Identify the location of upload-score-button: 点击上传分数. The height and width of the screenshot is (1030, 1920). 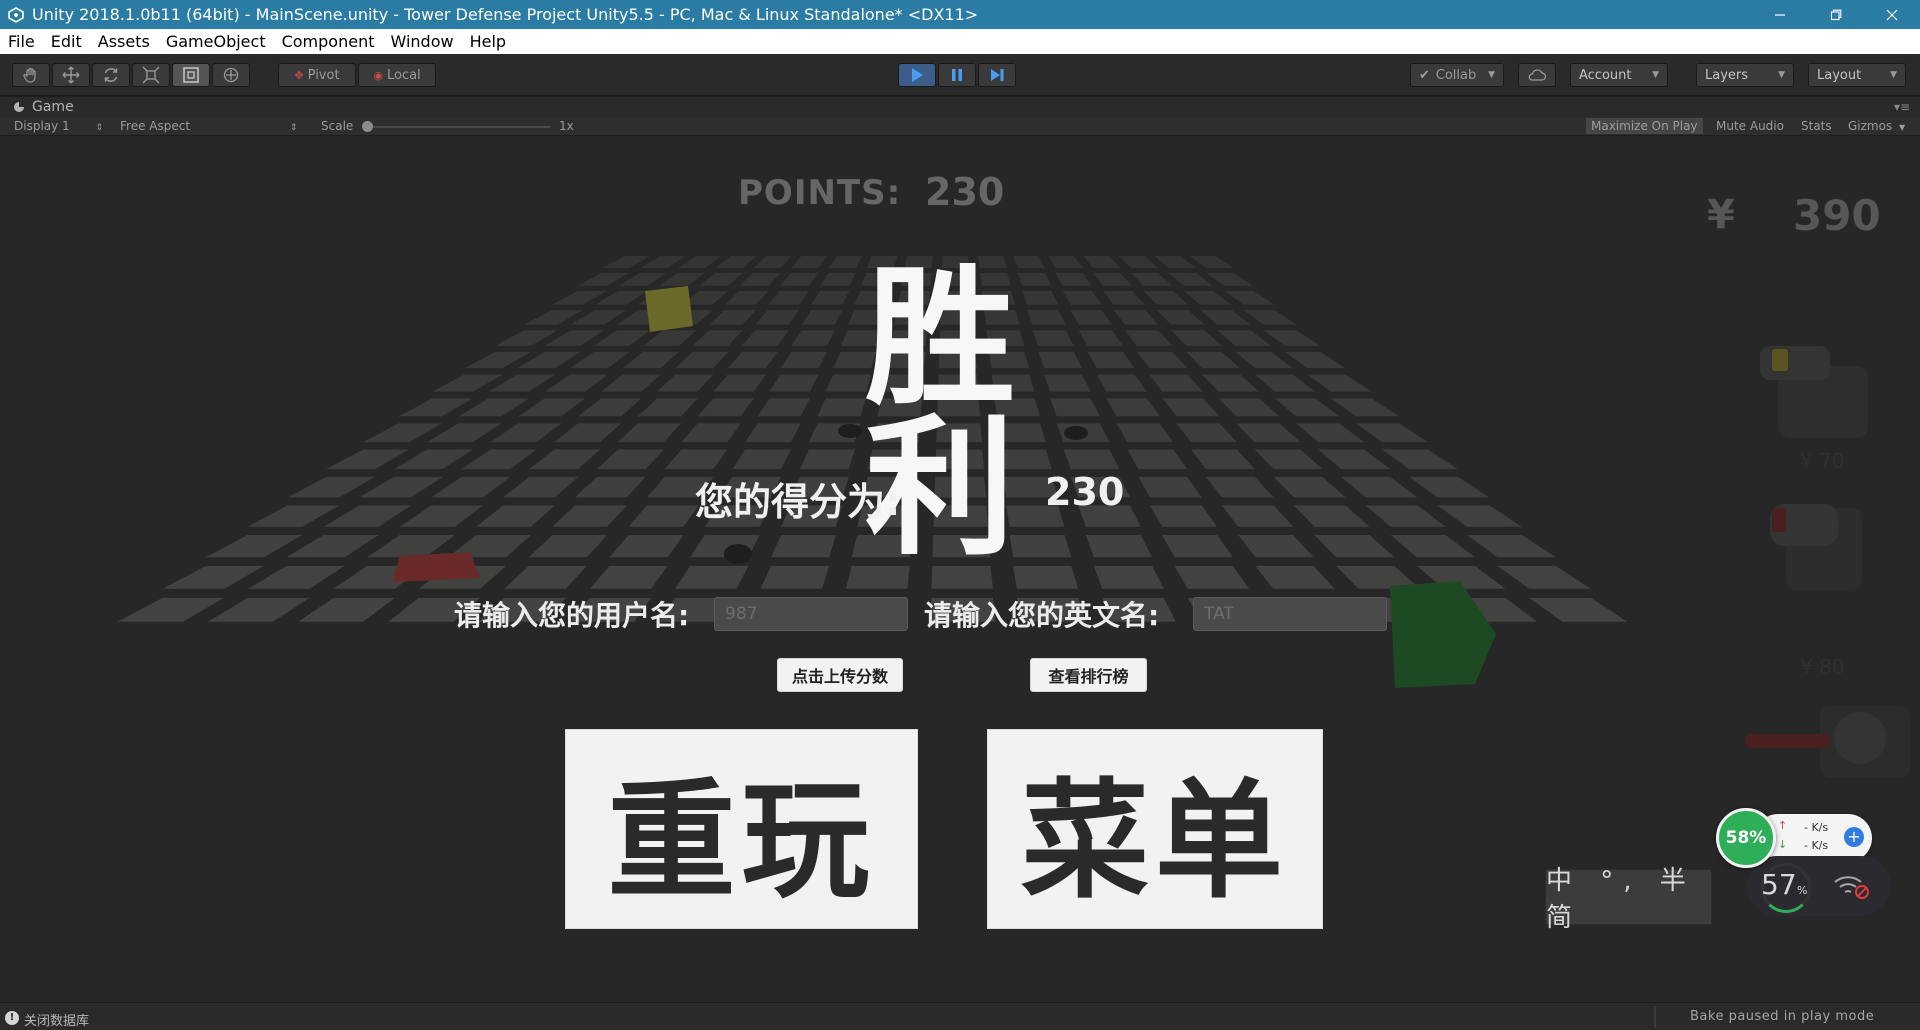
(840, 675).